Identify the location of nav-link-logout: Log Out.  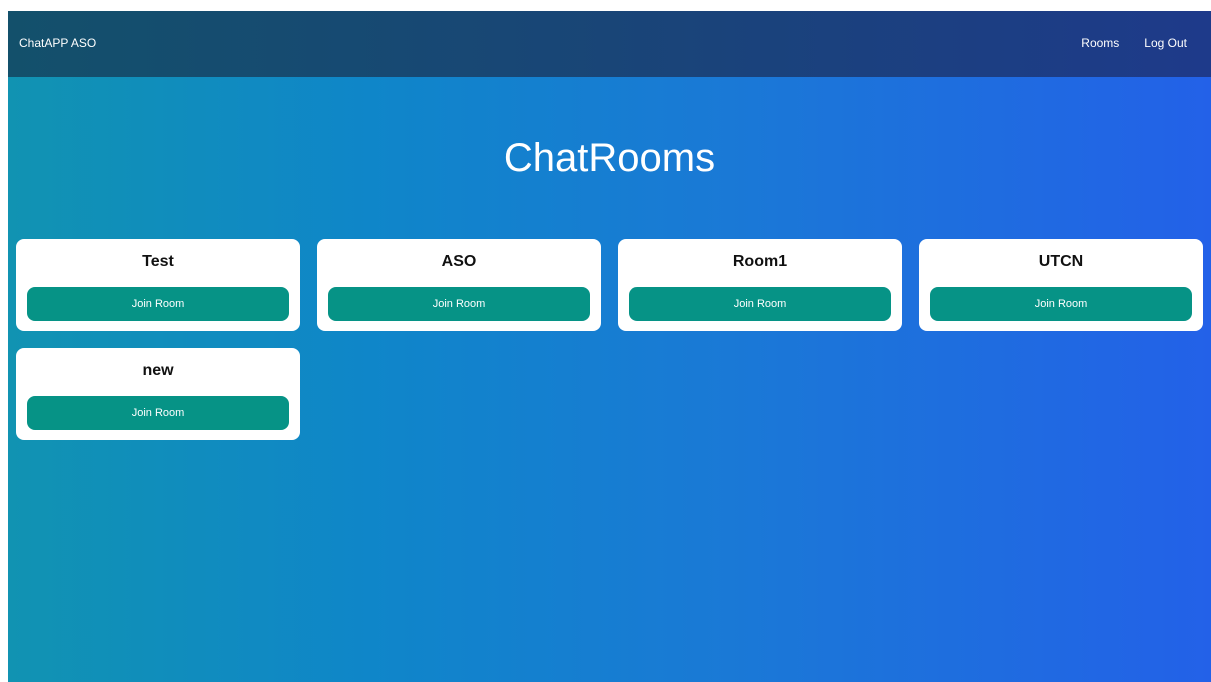
(1165, 43).